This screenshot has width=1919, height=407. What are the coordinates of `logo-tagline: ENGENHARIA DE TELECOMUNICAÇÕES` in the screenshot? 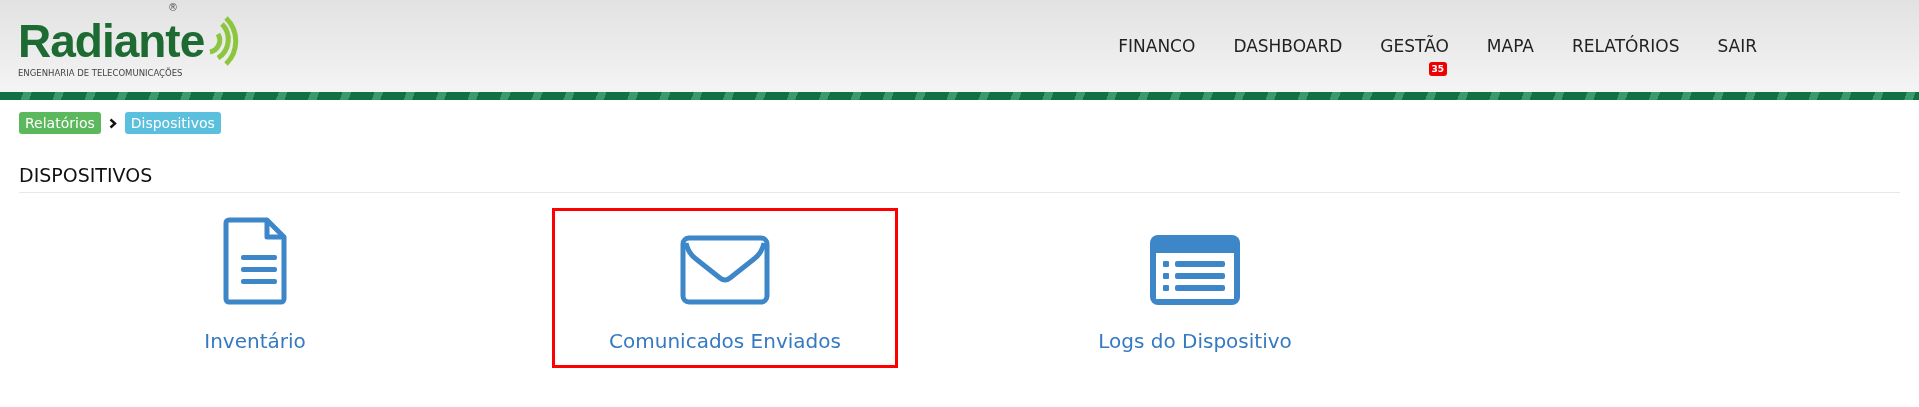 It's located at (101, 73).